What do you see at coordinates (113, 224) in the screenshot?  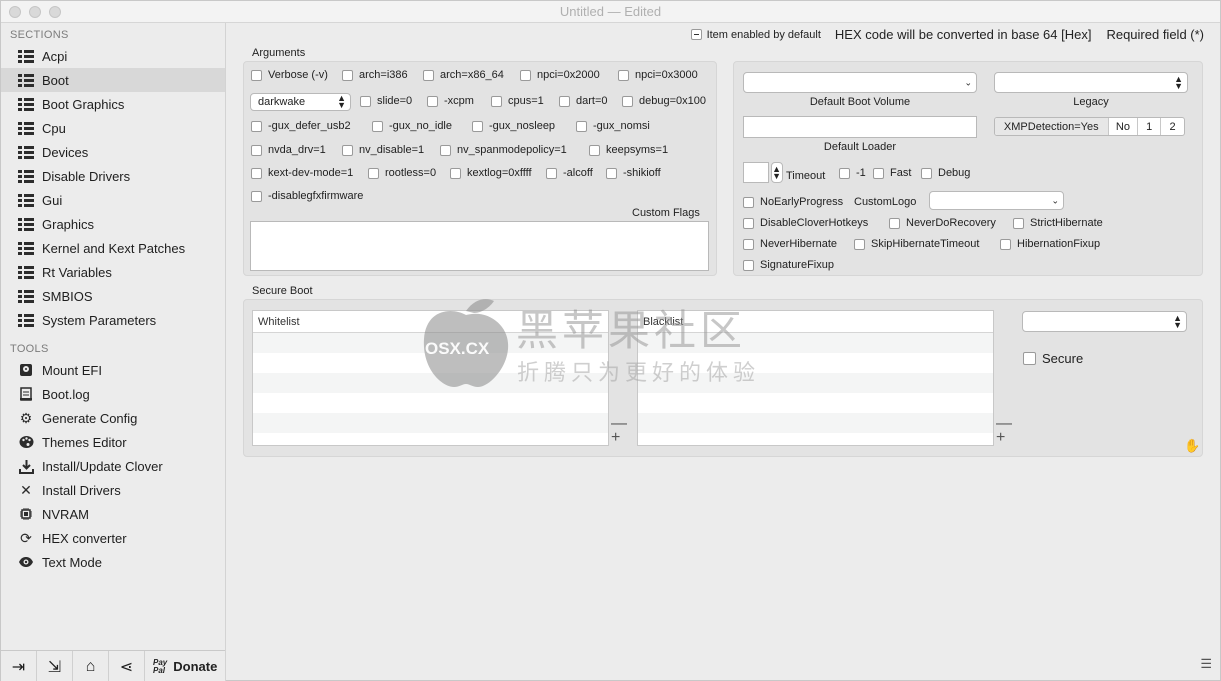 I see `sidebar-item-graphics: Graphics` at bounding box center [113, 224].